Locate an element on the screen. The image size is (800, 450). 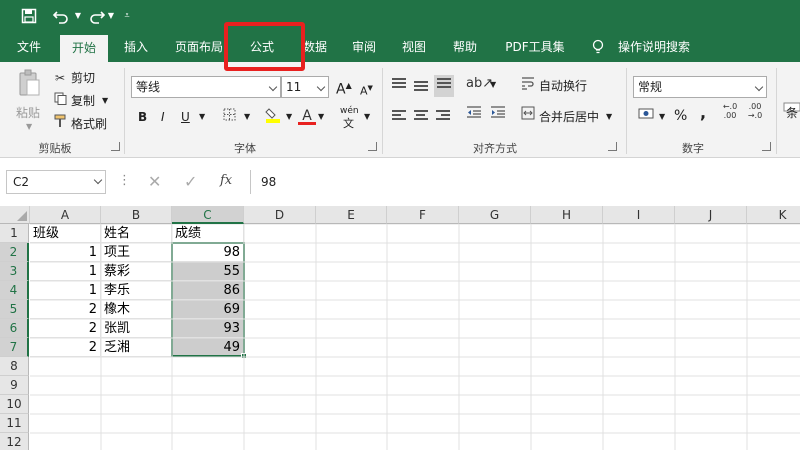
row-header-9: 9 is located at coordinates (14, 385).